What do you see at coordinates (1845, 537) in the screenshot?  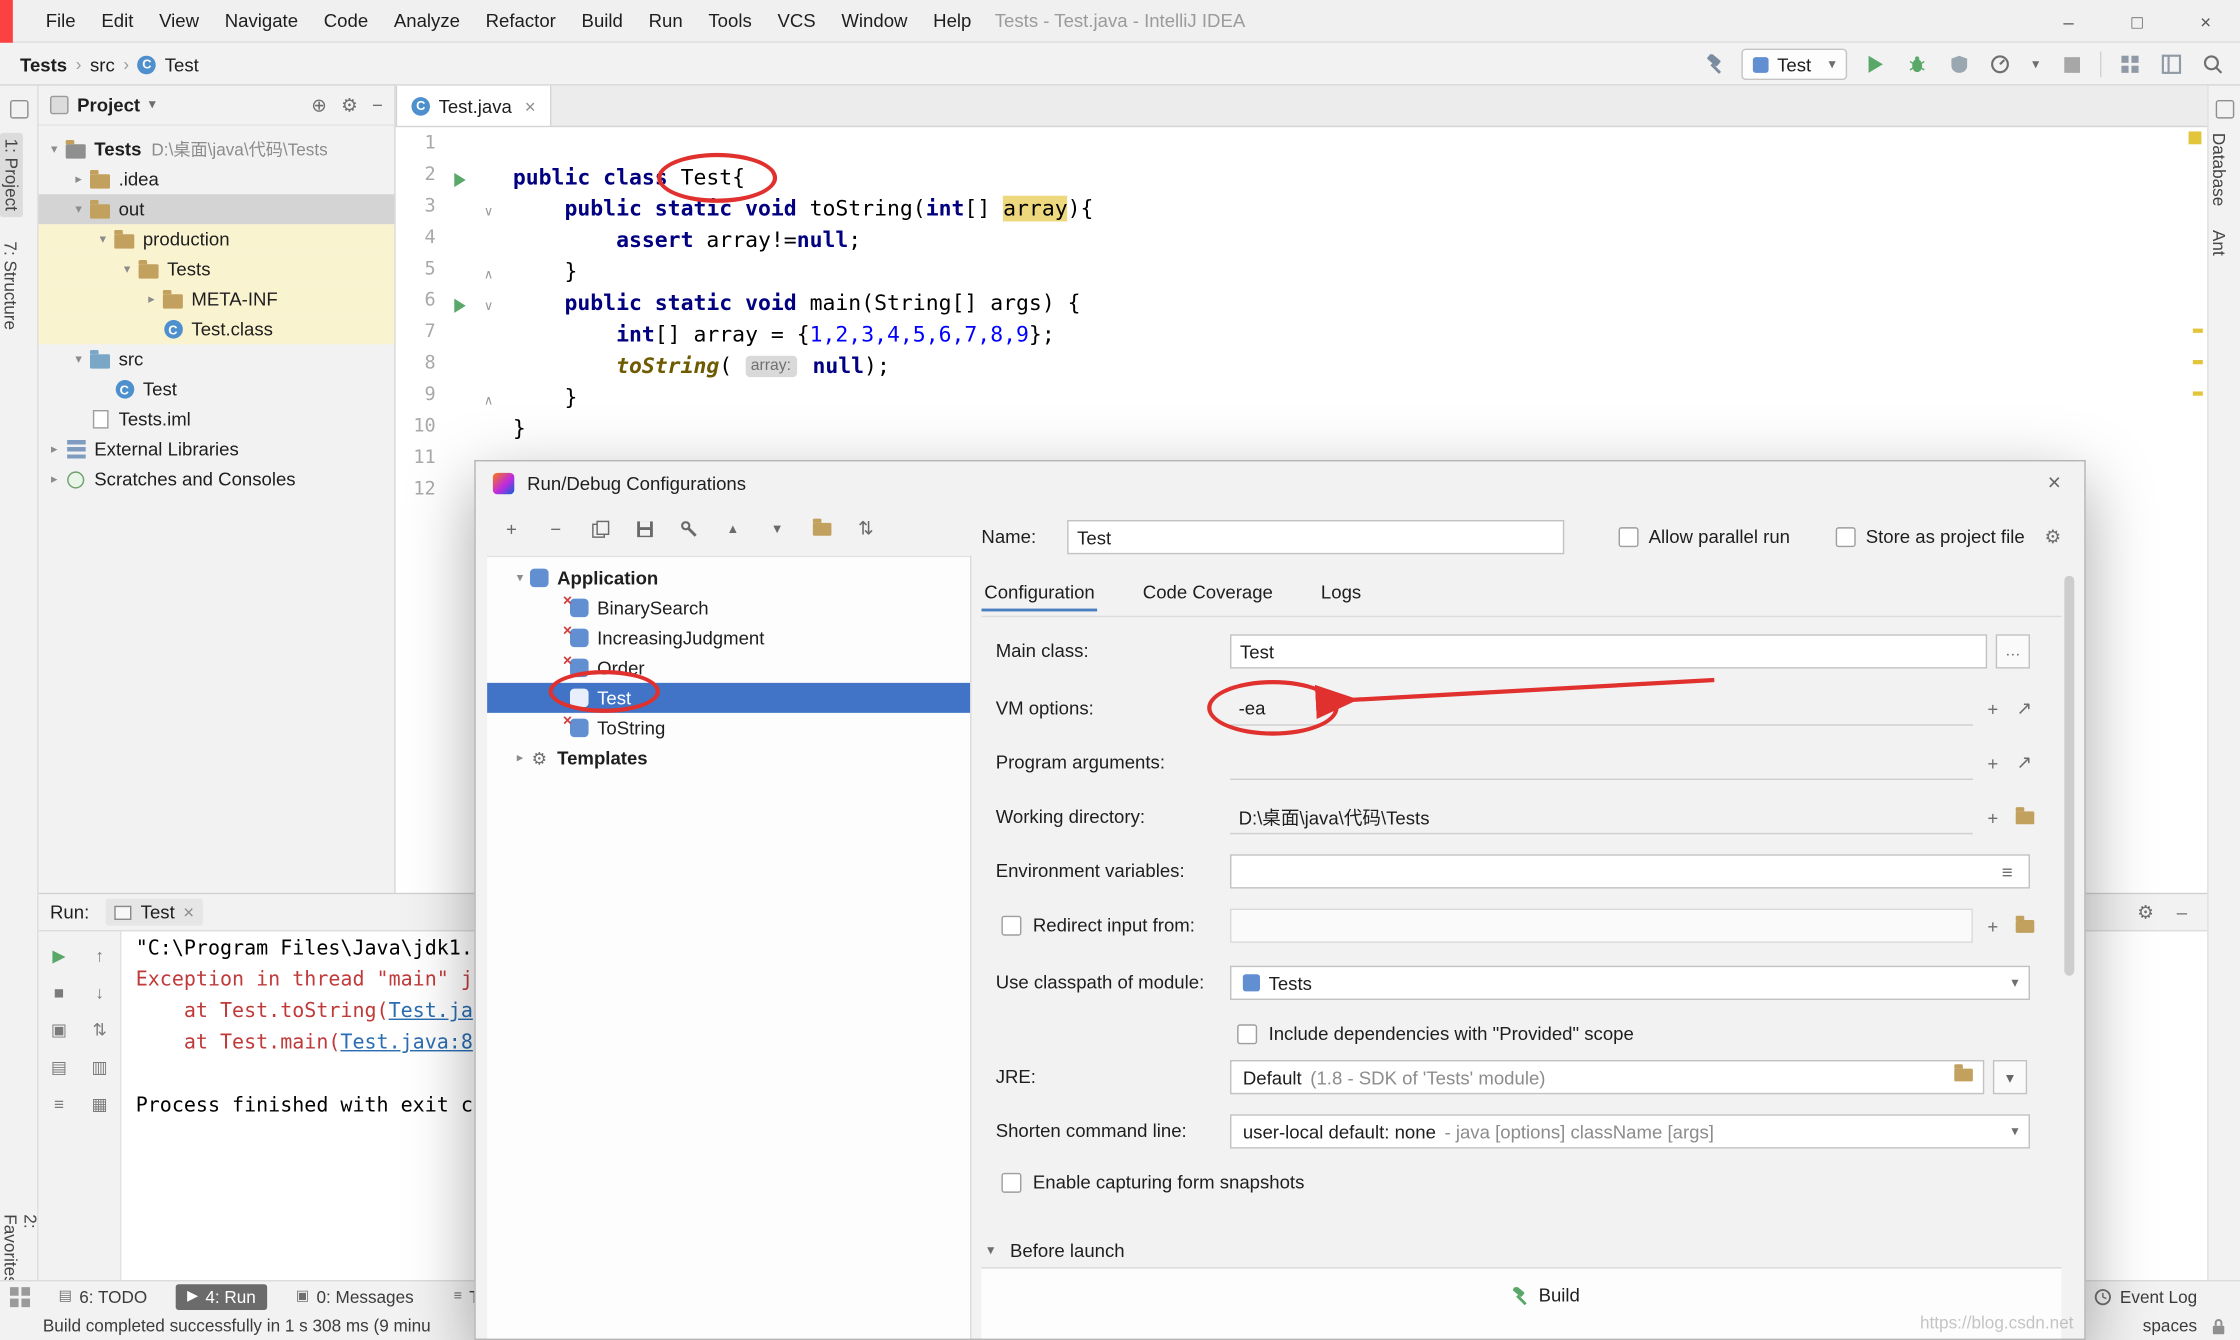 I see `store-as-project-file-checkbox` at bounding box center [1845, 537].